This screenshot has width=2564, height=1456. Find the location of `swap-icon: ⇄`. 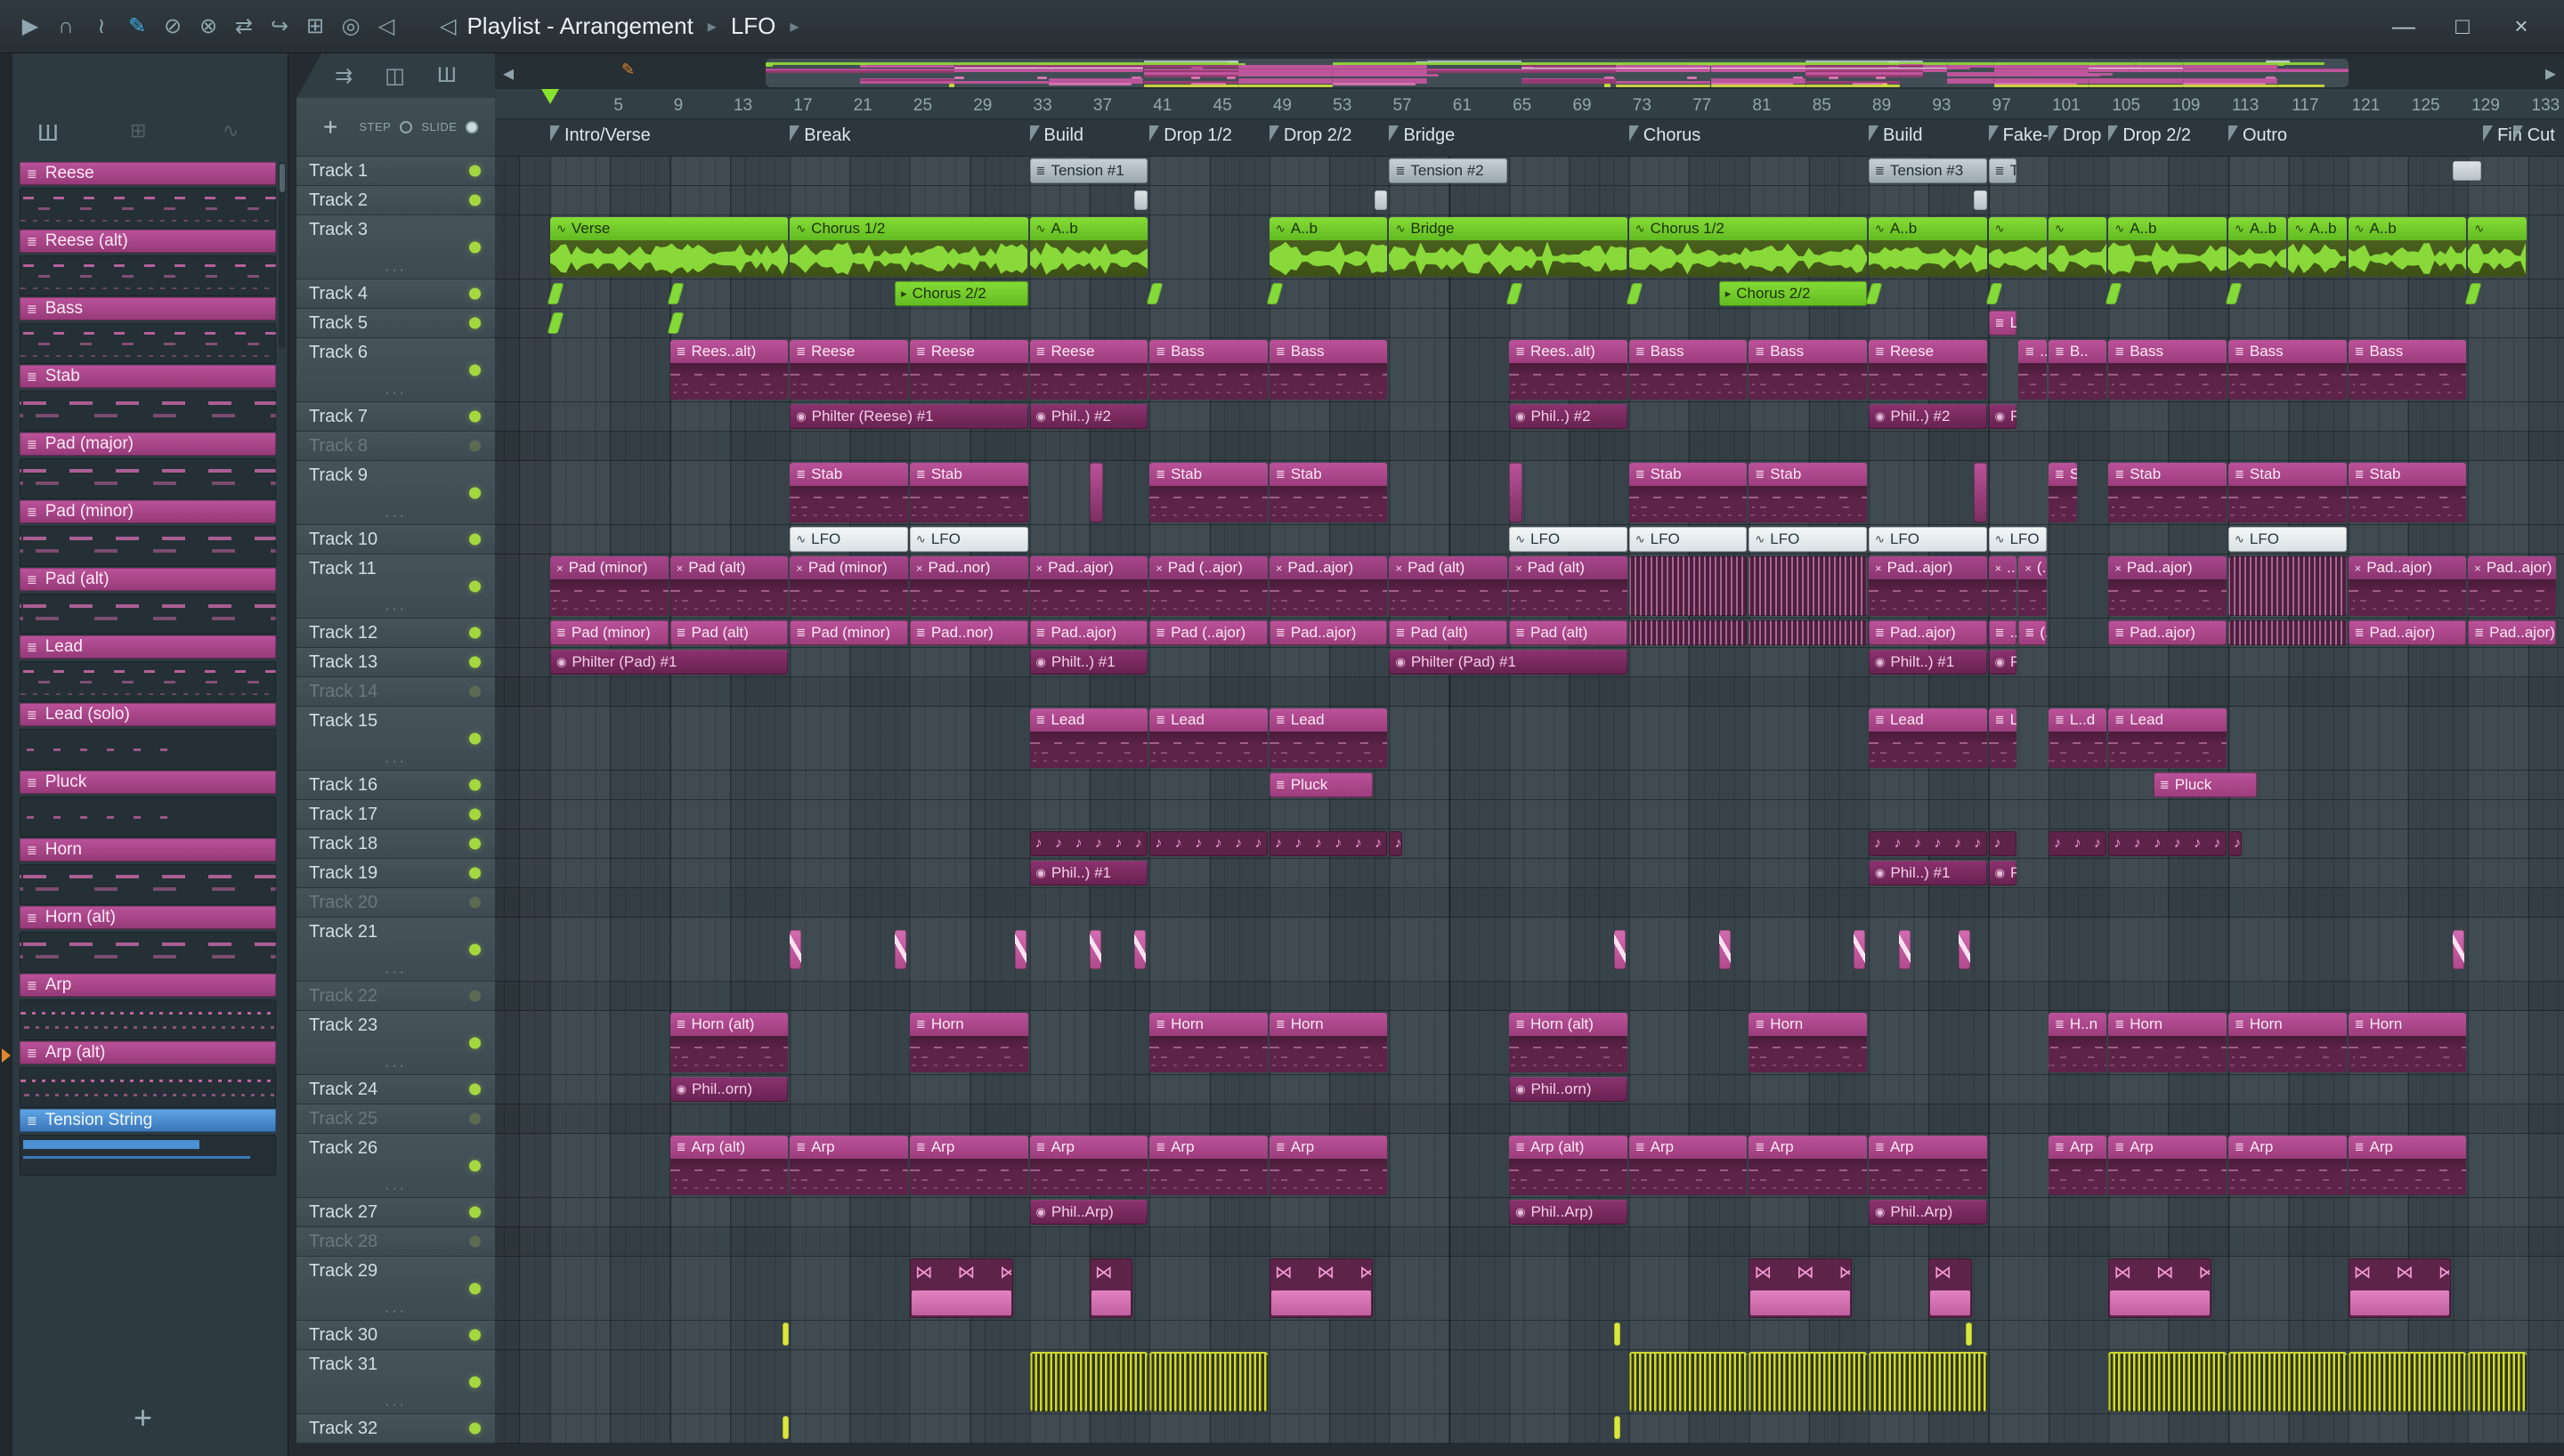

swap-icon: ⇄ is located at coordinates (244, 26).